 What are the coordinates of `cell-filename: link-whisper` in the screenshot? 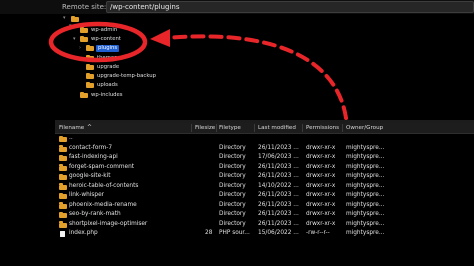 It's located at (87, 195).